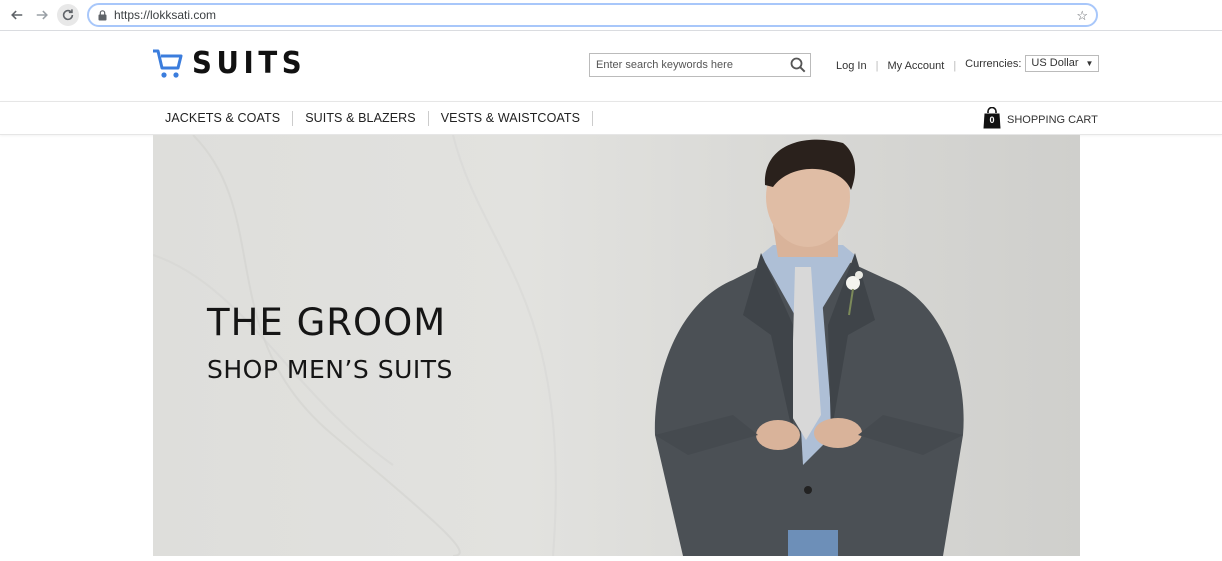  I want to click on lock-icon, so click(102, 15).